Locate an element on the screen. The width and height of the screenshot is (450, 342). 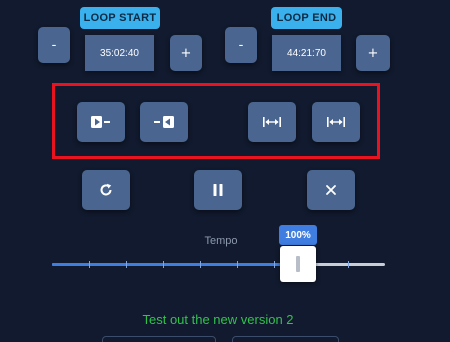
promo-text: Test out the new version 2 is located at coordinates (218, 319).